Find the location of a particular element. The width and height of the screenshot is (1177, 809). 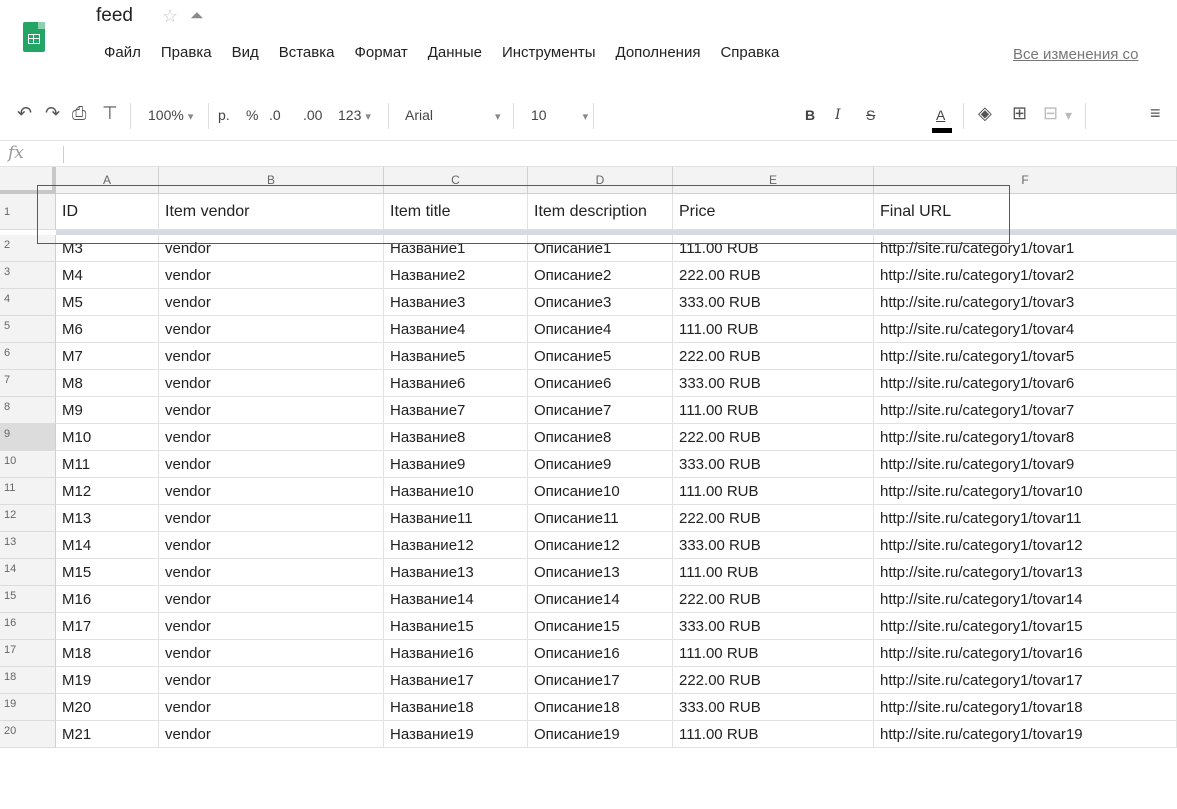

table-cell-f20: http://site.ru/category1/tovar19 is located at coordinates (1025, 734).